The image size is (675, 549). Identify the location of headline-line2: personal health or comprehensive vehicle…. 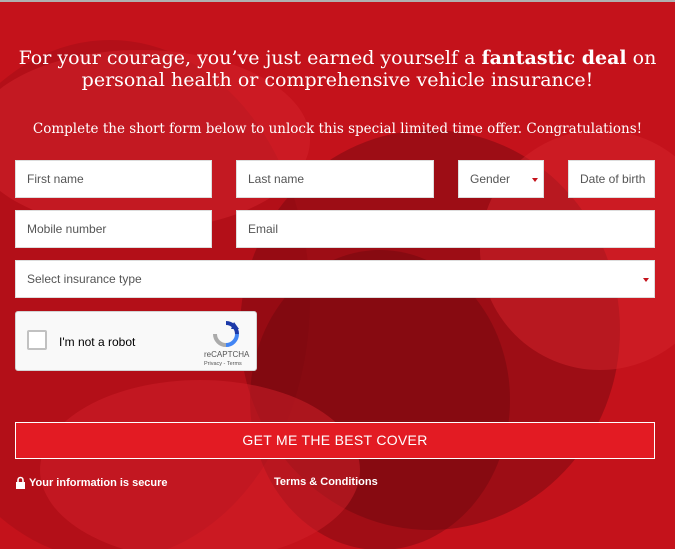
(337, 80).